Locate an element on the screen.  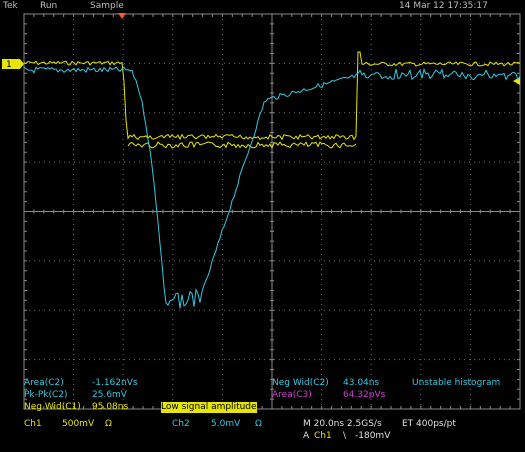
ch1-impedance: Ω is located at coordinates (108, 424).